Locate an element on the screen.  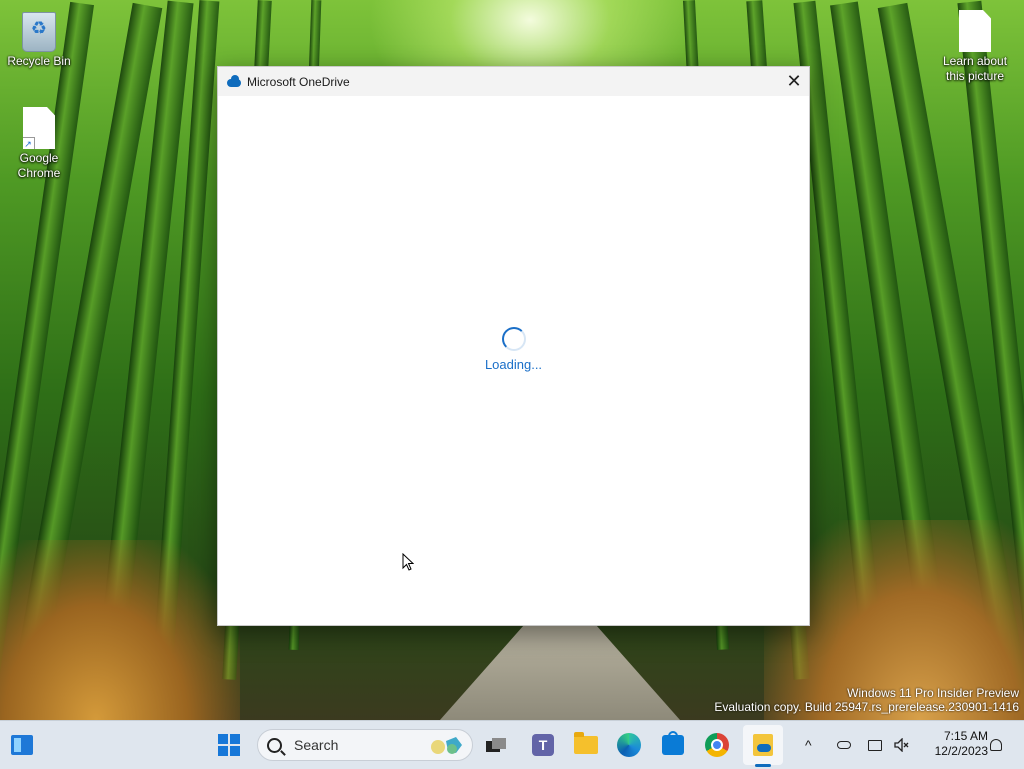
start-button is located at coordinates (229, 745).